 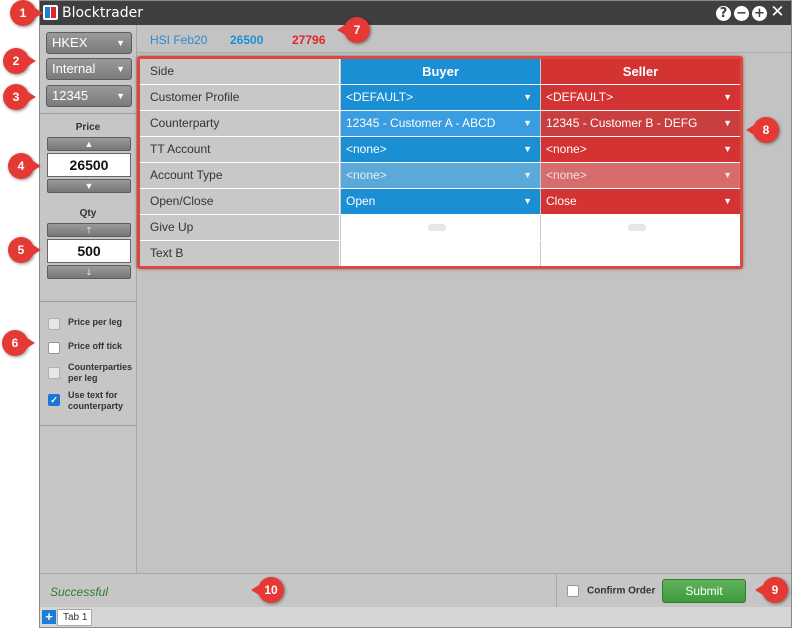 I want to click on buyer-customer-profile-dropdown: <DEFAULT> ▼, so click(x=440, y=97).